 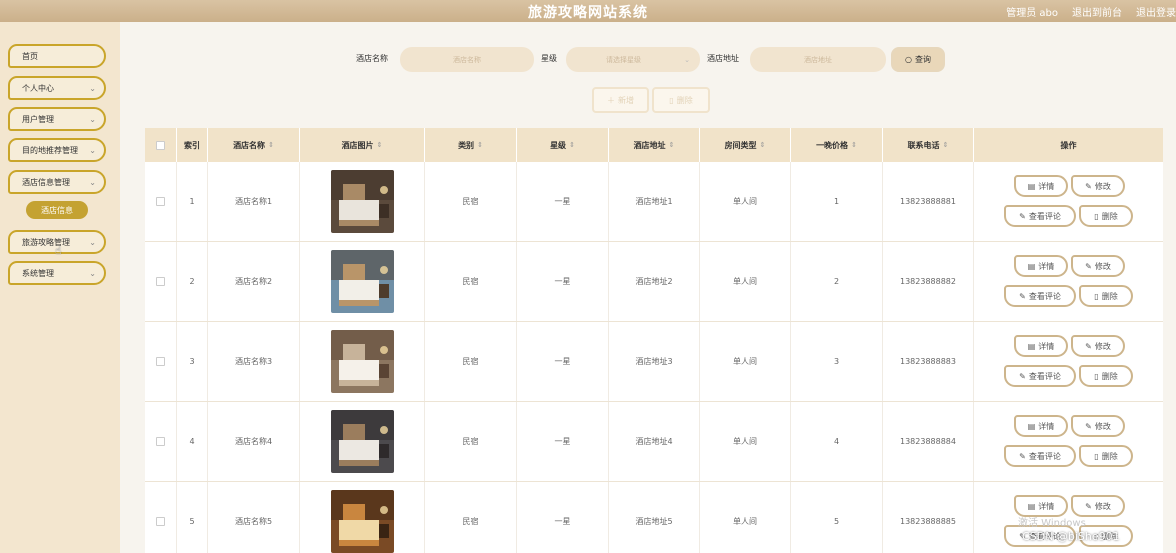 What do you see at coordinates (480, 145) in the screenshot?
I see `sort-icon: ⇕` at bounding box center [480, 145].